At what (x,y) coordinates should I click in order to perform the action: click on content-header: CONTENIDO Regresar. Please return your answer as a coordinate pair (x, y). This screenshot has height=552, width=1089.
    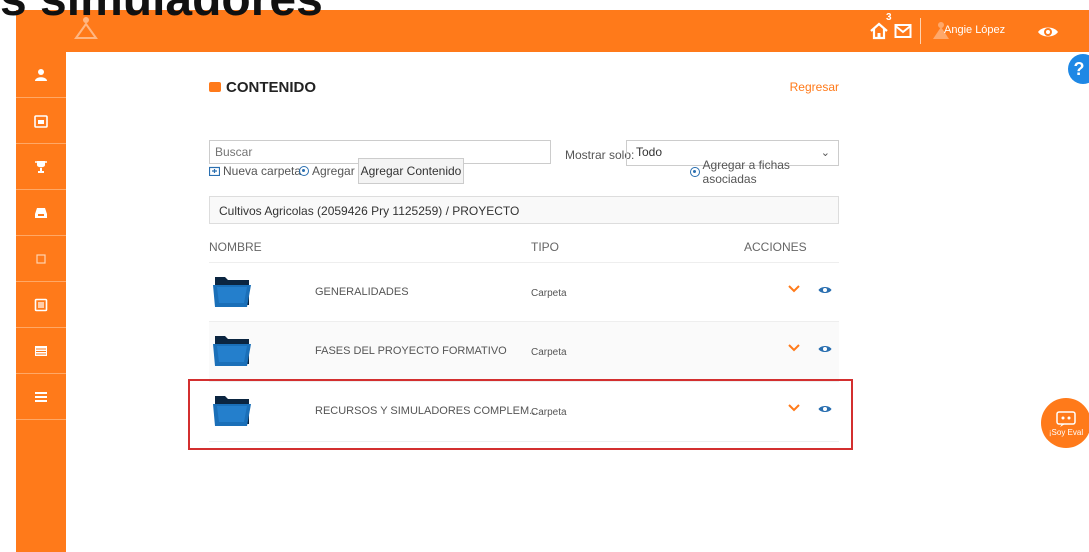
    Looking at the image, I should click on (524, 87).